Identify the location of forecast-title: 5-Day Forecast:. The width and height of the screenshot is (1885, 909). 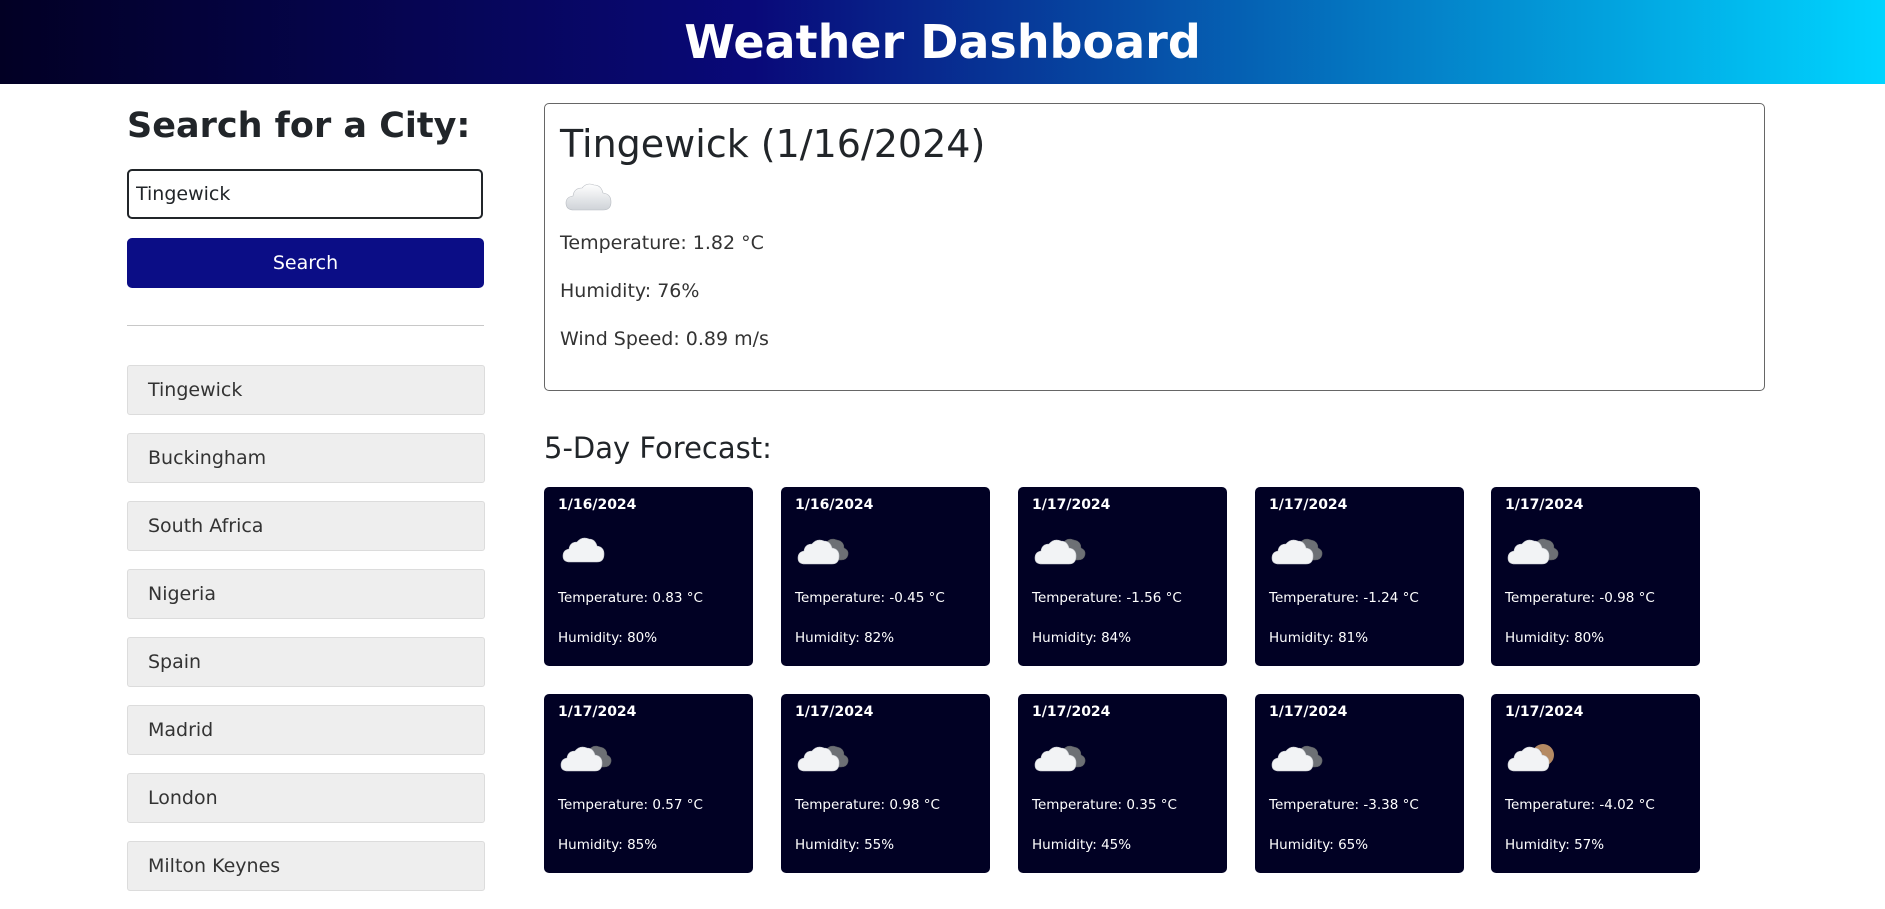
(658, 448).